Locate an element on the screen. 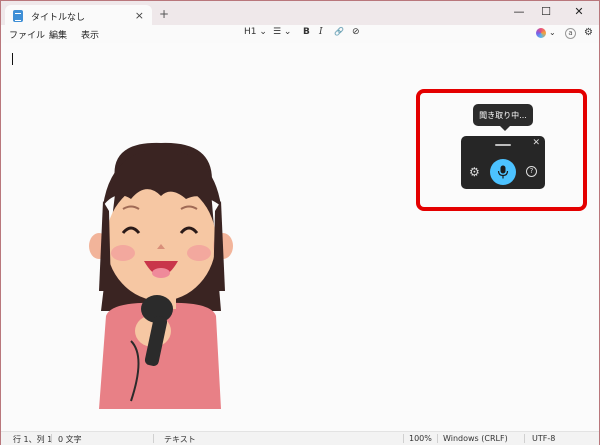  close-tab-icon: × is located at coordinates (139, 15).